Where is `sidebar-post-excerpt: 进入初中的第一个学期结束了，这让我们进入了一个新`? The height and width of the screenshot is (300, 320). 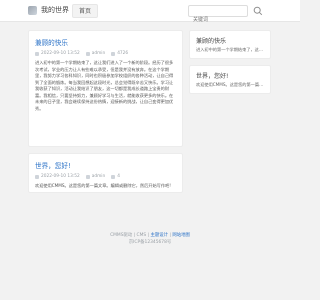
sidebar-post-excerpt: 进入初中的第一个学期结束了，这让我们进入了一个新 is located at coordinates (230, 49).